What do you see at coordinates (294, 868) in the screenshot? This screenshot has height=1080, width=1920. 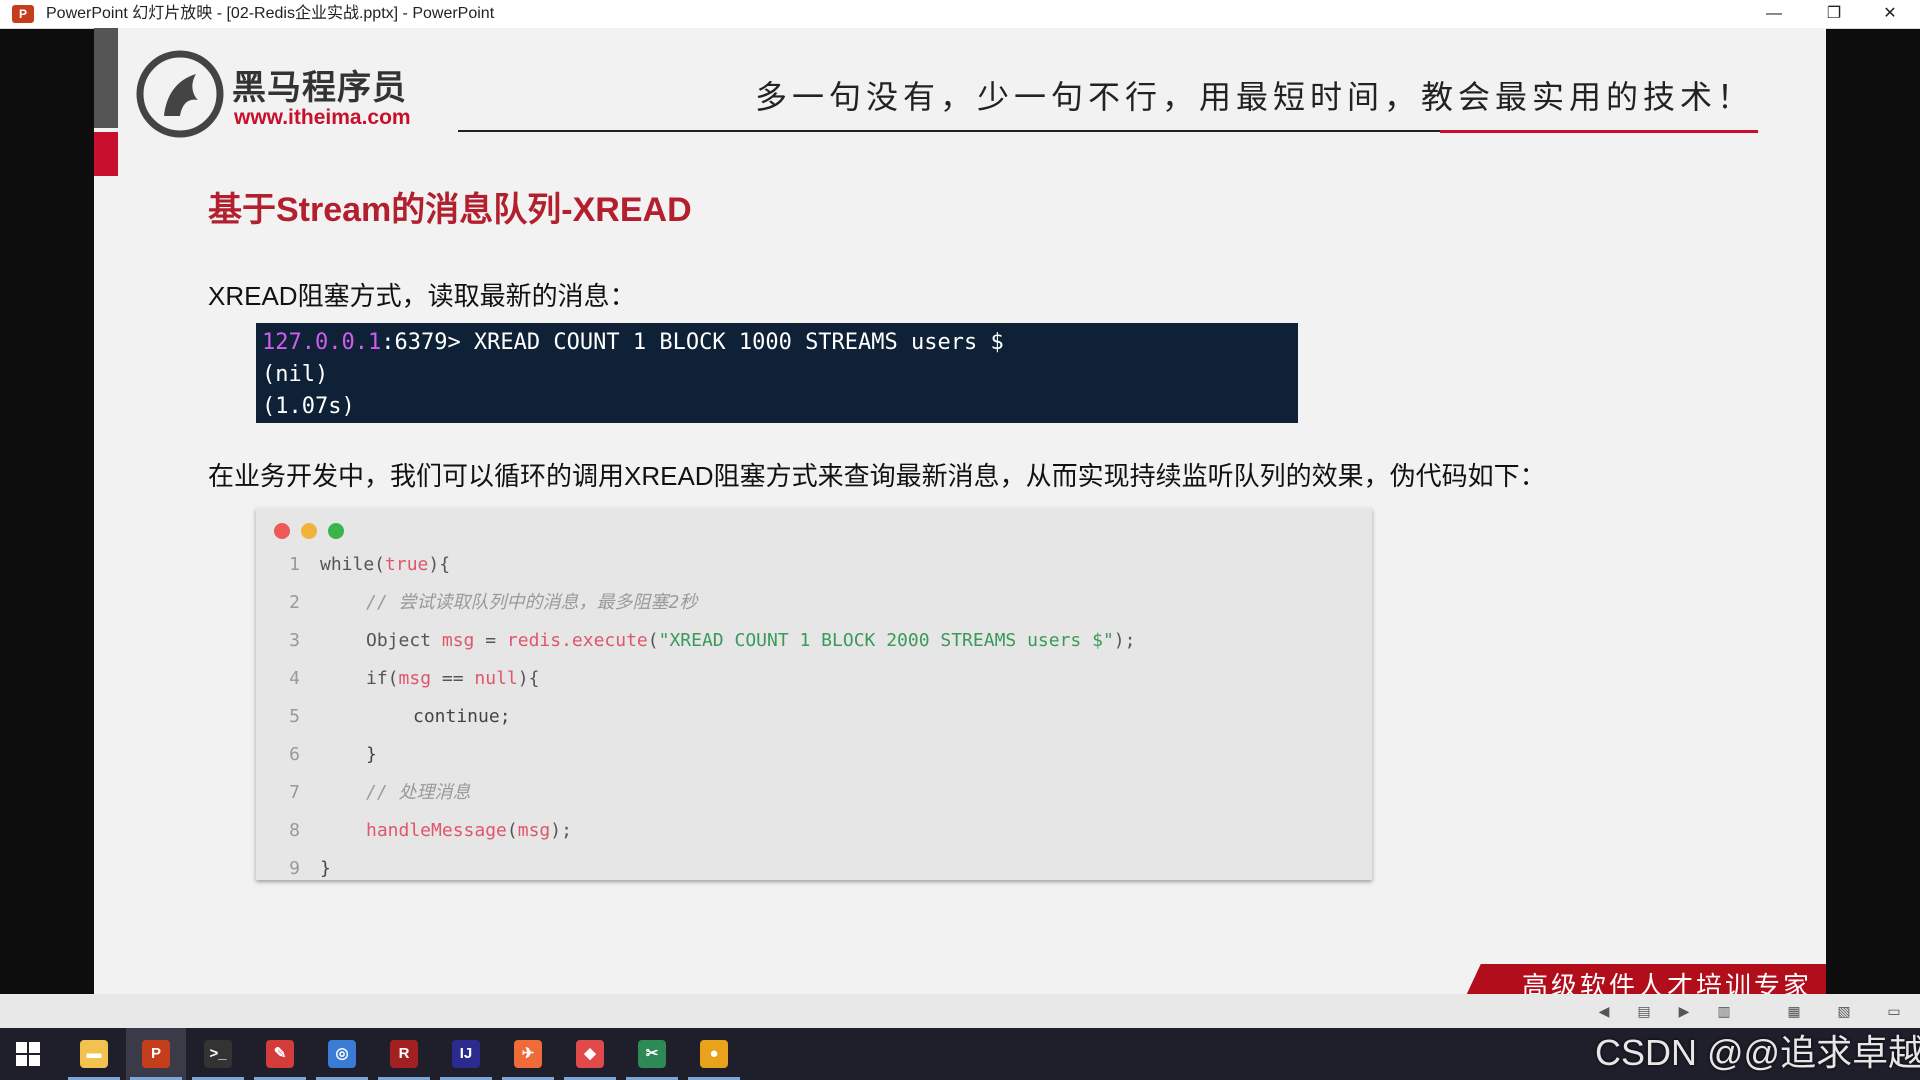 I see `line-number: 9` at bounding box center [294, 868].